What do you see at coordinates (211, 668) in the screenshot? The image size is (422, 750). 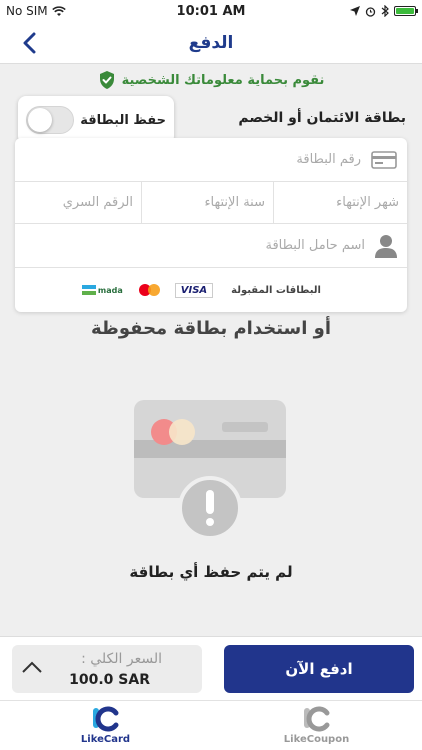 I see `checkout-bar: السعر الكلي : 100.0 SAR ادفع الآن` at bounding box center [211, 668].